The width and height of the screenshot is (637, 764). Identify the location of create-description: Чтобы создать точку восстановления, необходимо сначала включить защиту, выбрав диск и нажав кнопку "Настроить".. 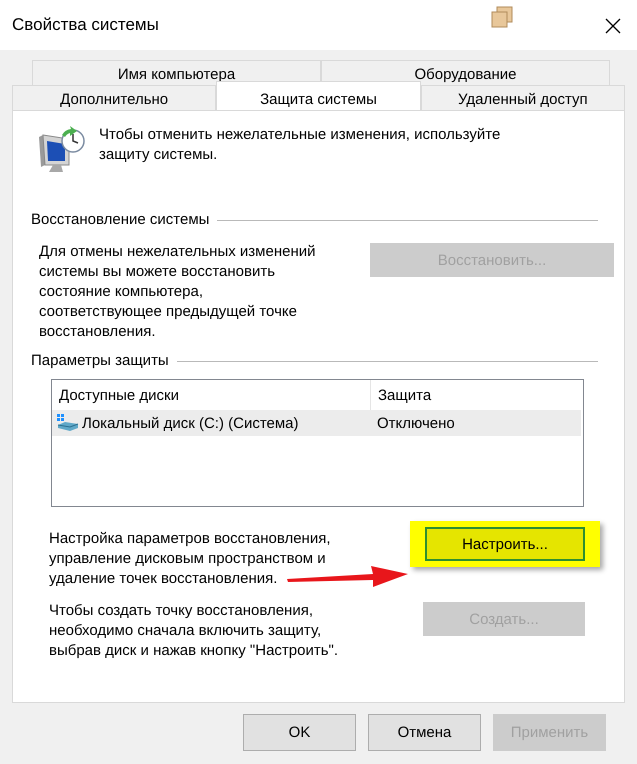
(193, 631).